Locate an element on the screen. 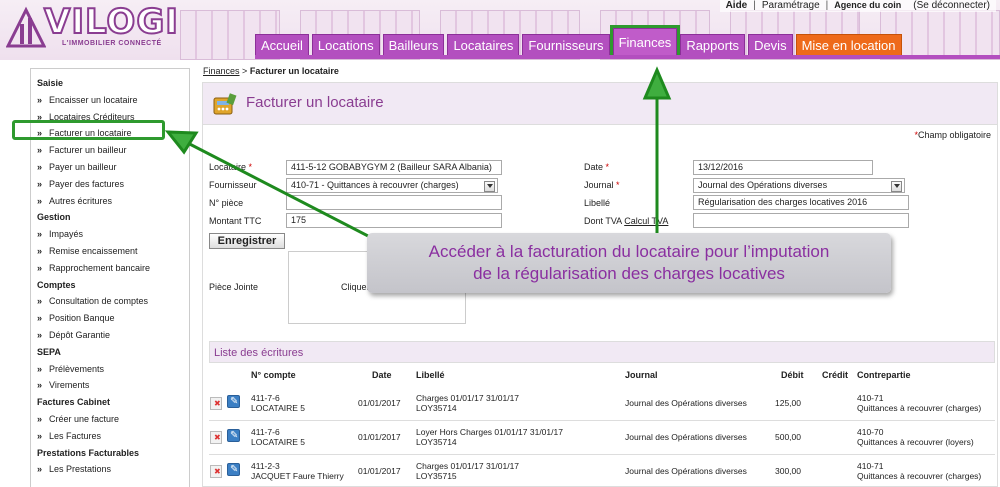 This screenshot has width=1000, height=487. help-link: Aide is located at coordinates (737, 6).